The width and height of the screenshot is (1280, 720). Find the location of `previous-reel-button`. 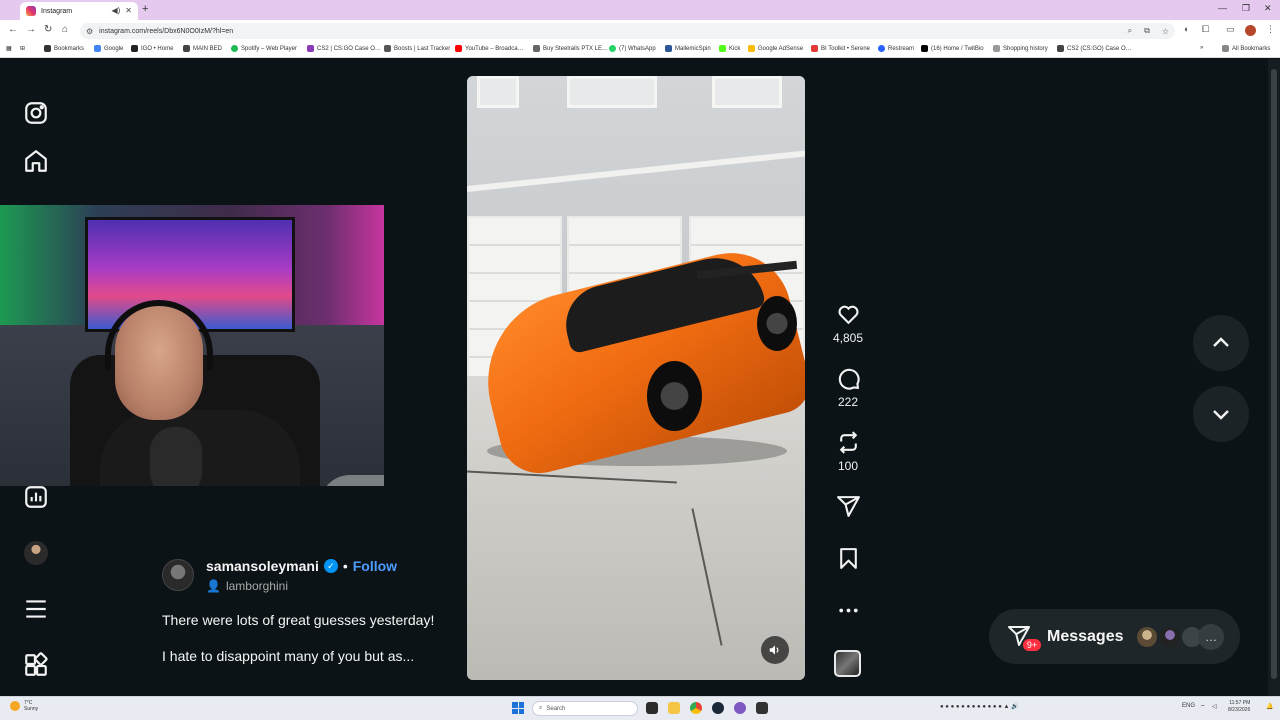

previous-reel-button is located at coordinates (1221, 343).